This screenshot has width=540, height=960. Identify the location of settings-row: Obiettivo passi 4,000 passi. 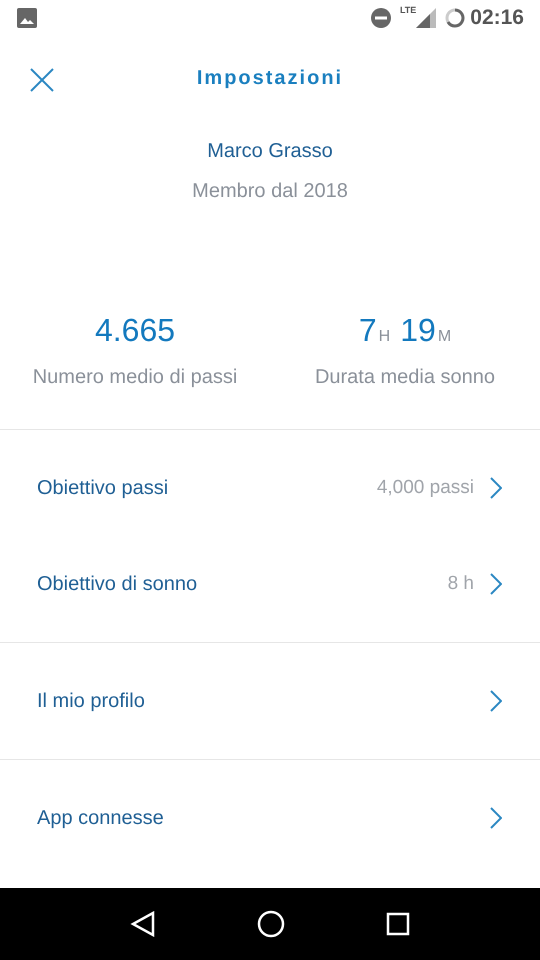
(270, 488).